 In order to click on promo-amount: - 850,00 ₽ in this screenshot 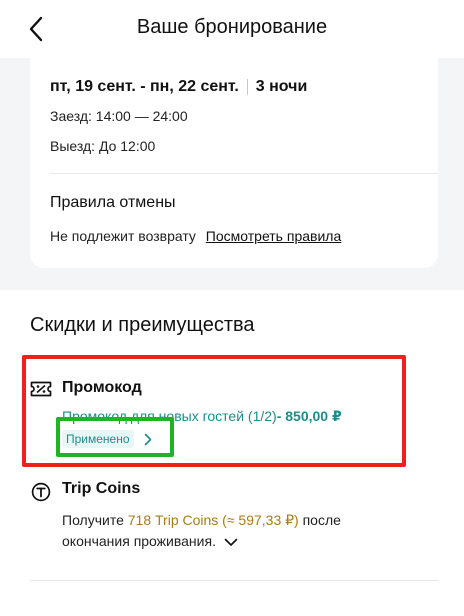, I will do `click(309, 416)`.